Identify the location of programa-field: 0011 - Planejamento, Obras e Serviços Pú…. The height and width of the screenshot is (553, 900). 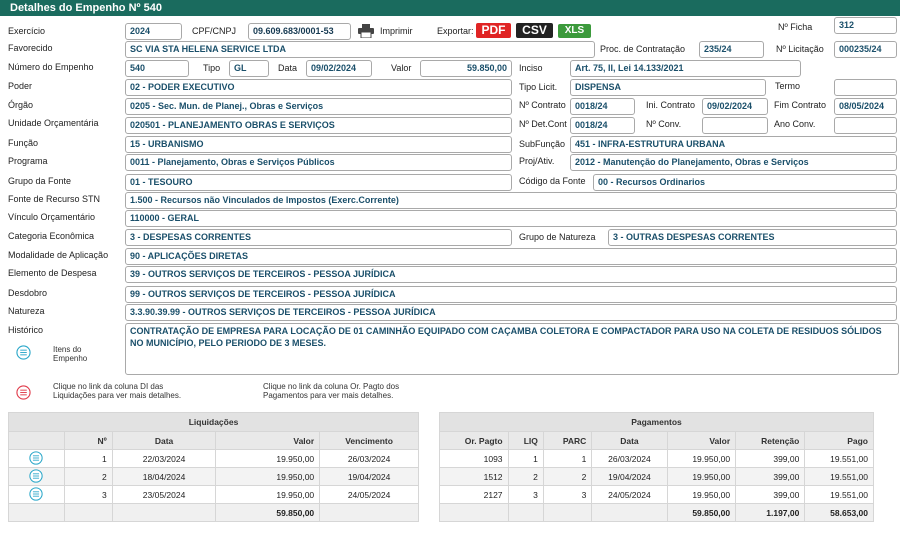
(318, 162).